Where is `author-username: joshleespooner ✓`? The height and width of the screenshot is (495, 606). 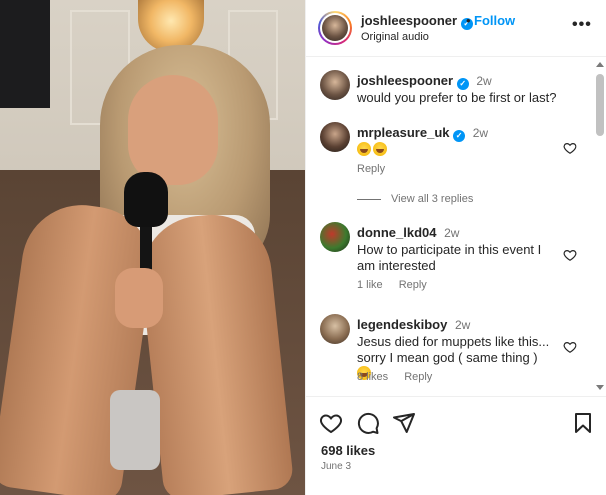 author-username: joshleespooner ✓ is located at coordinates (417, 21).